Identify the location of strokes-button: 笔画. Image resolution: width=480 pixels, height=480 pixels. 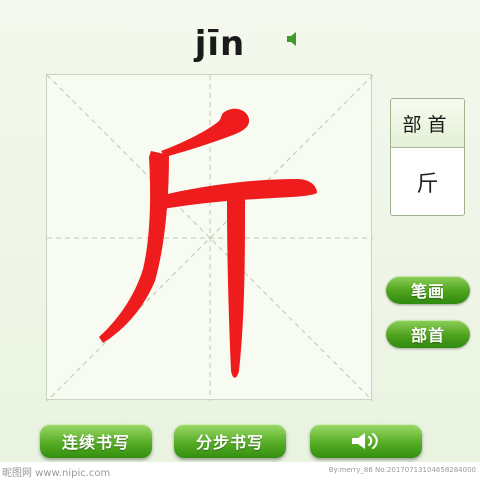
(428, 290).